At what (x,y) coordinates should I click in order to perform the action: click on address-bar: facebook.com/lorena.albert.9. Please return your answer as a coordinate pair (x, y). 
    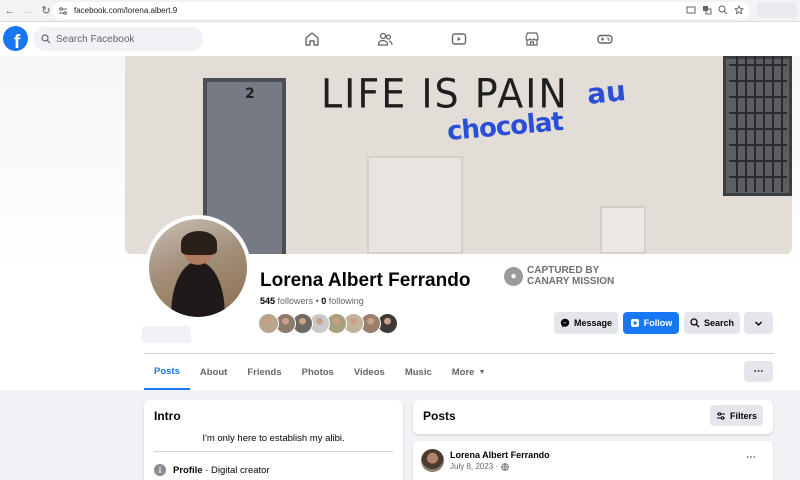
    Looking at the image, I should click on (401, 10).